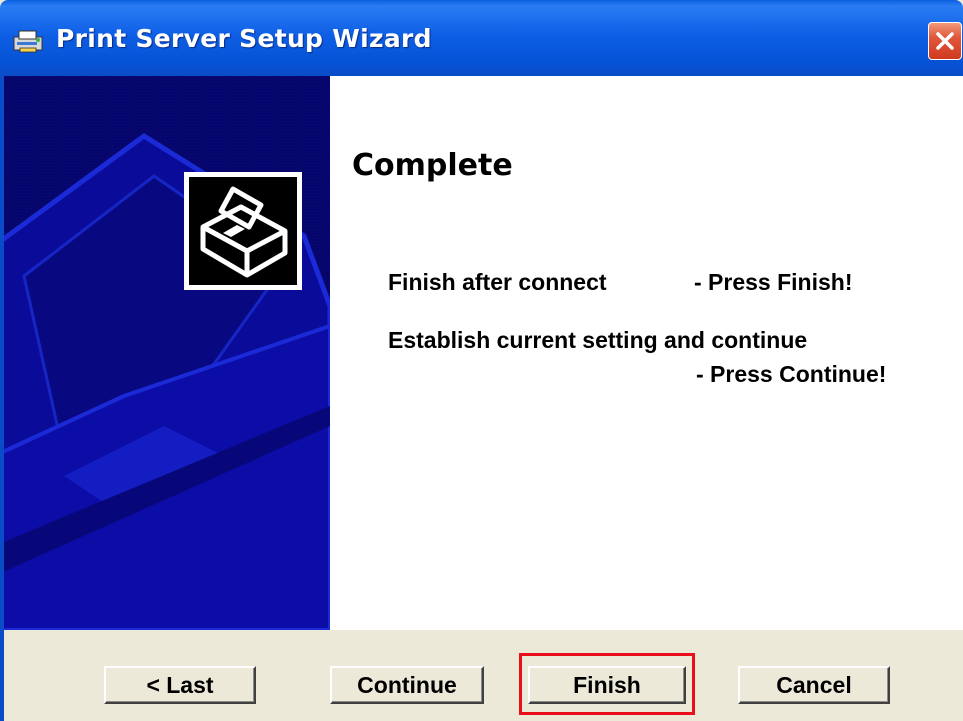 The height and width of the screenshot is (721, 963). I want to click on page-title: Complete, so click(432, 165).